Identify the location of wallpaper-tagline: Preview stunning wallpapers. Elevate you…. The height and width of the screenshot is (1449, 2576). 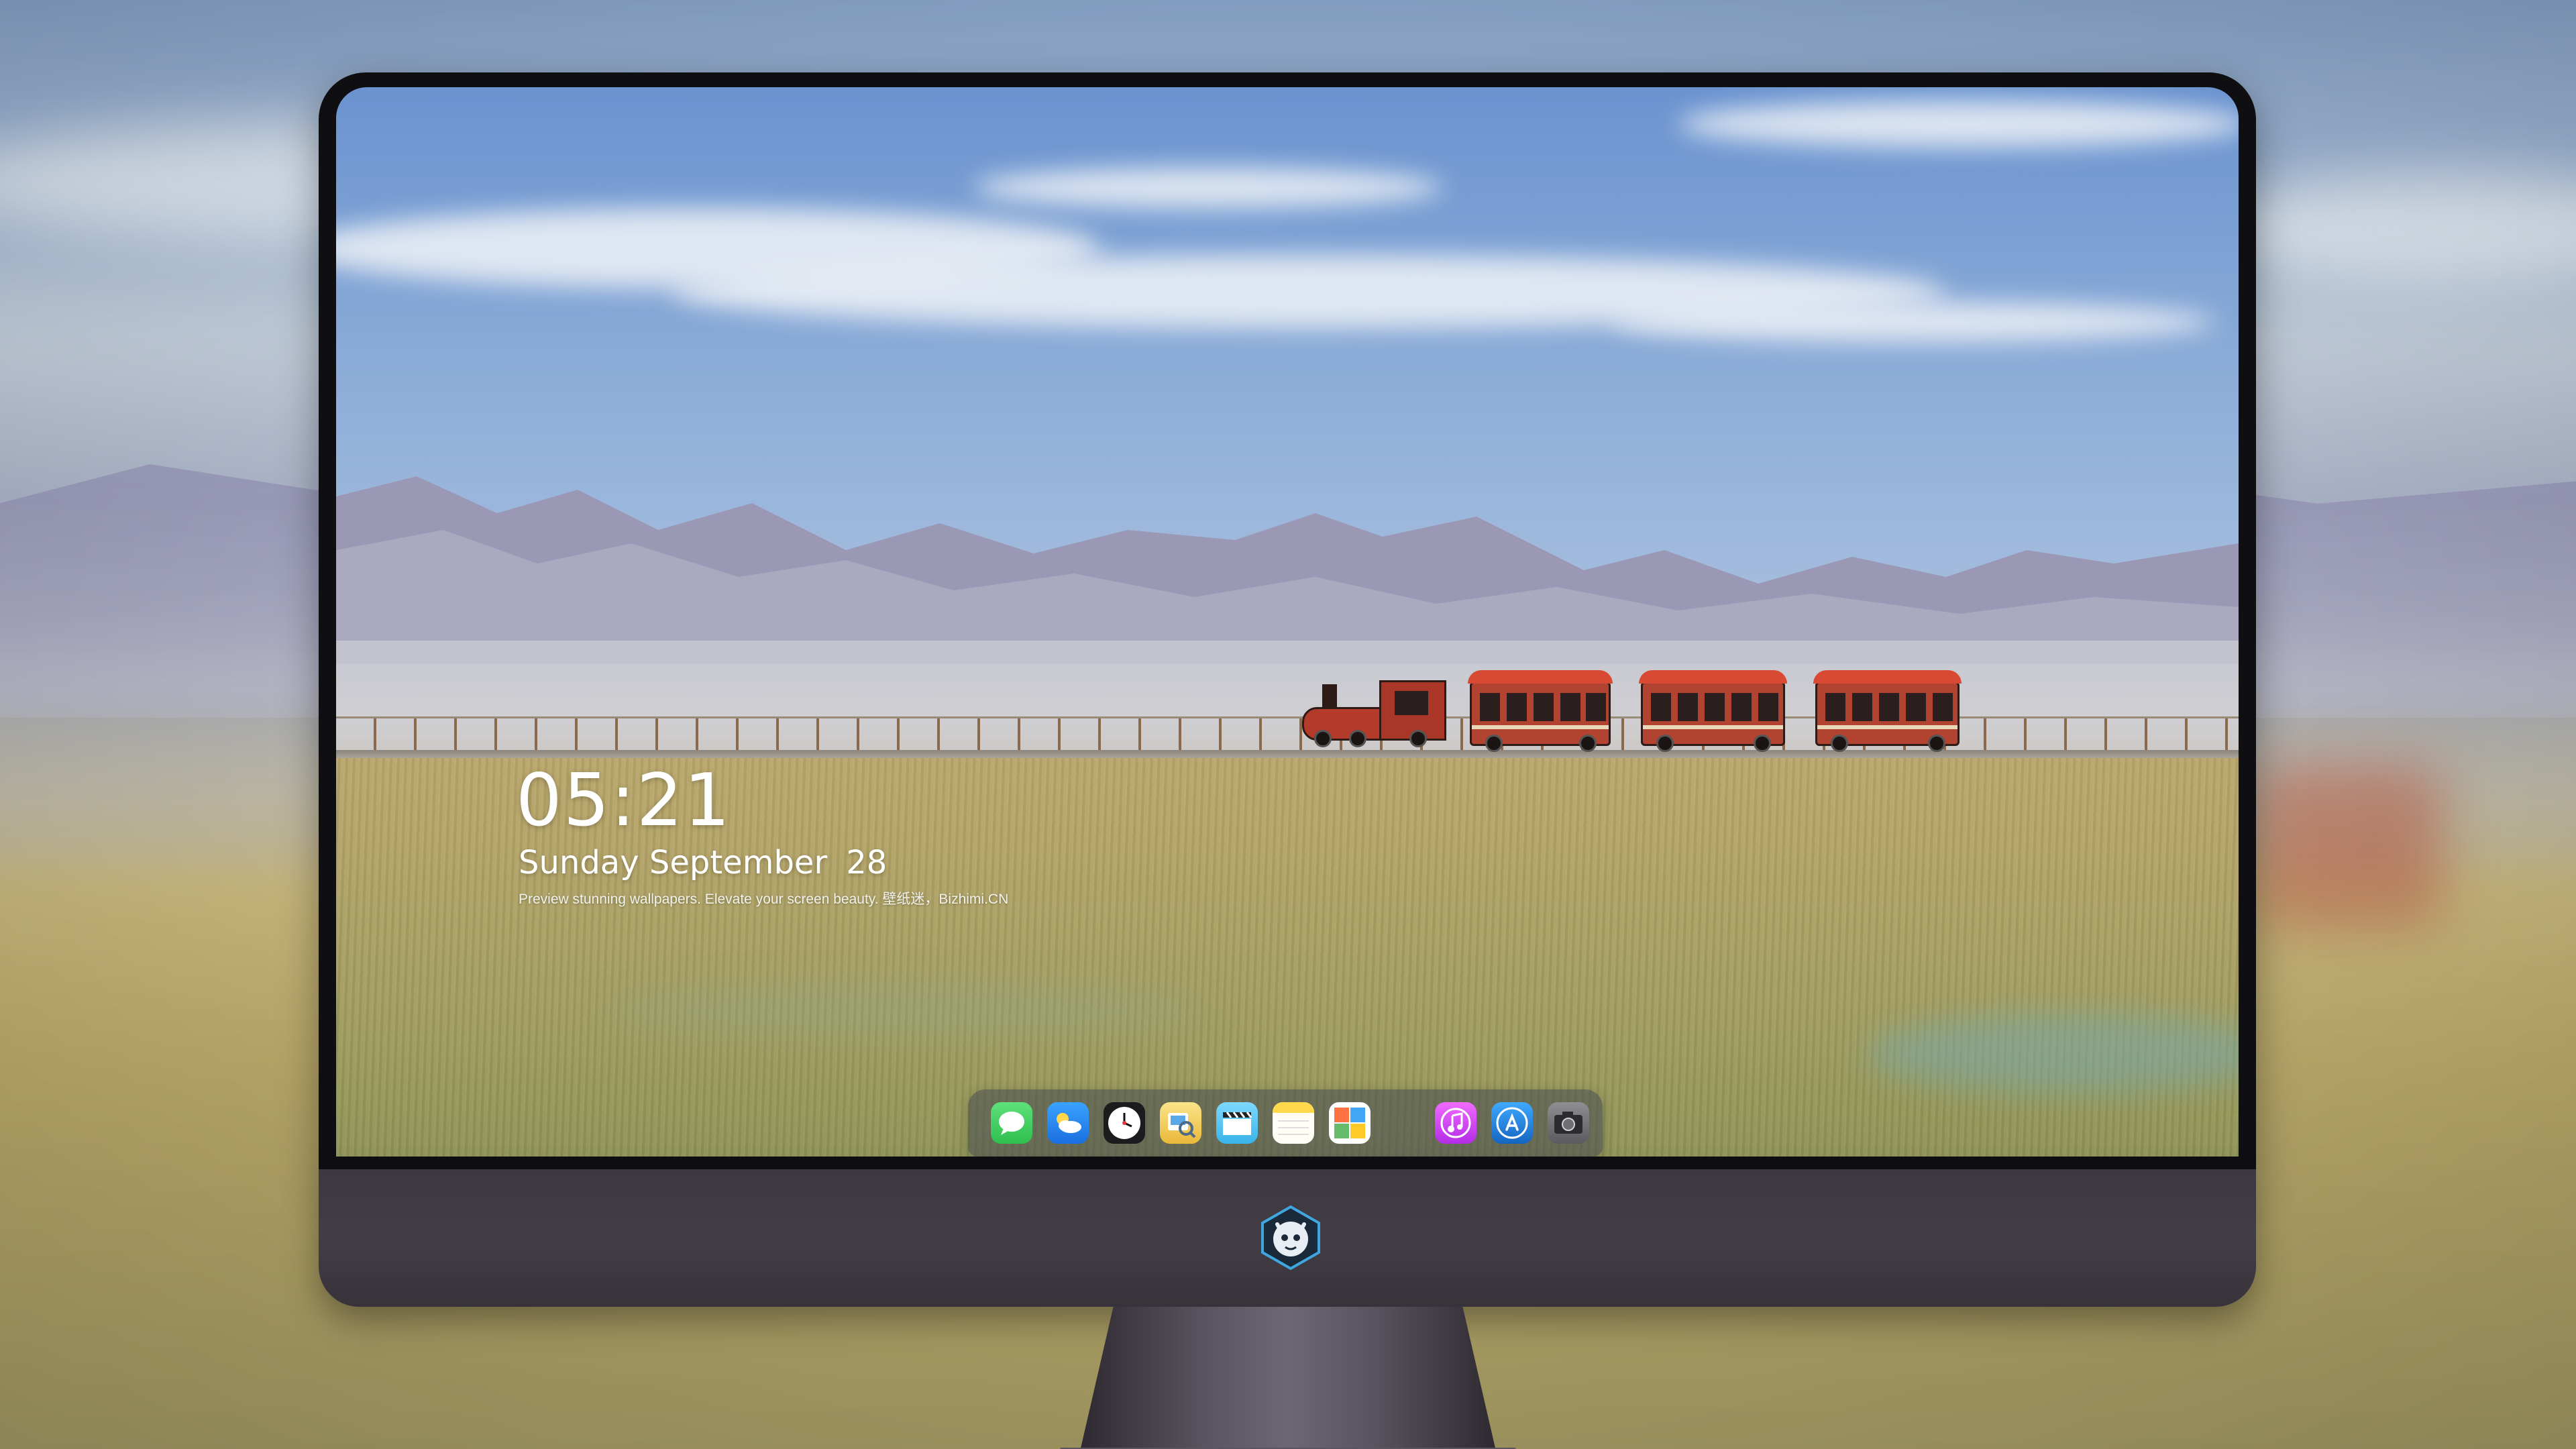
(764, 899).